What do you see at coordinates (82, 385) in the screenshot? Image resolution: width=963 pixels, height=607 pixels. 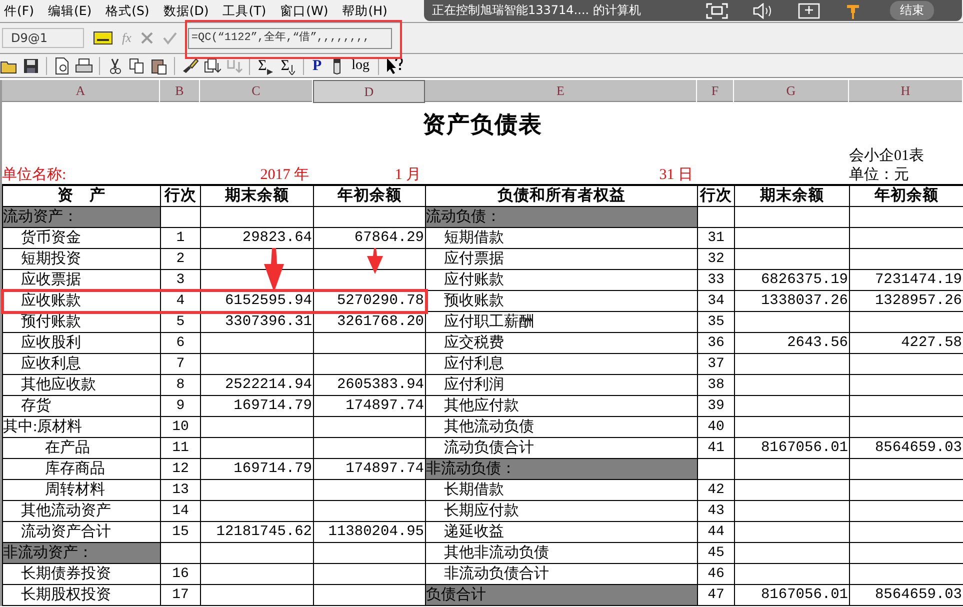 I see `table-cell: 其他应收款` at bounding box center [82, 385].